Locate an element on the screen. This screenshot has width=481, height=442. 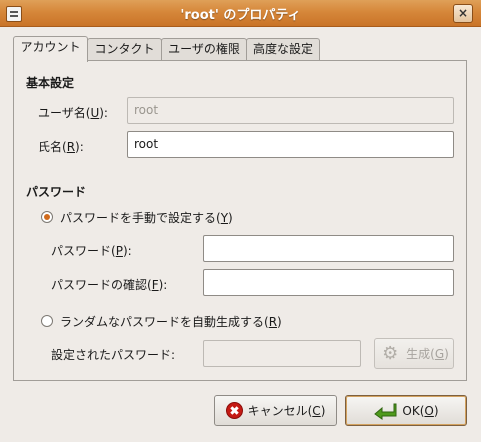
password-label: パスワード(P): is located at coordinates (91, 251).